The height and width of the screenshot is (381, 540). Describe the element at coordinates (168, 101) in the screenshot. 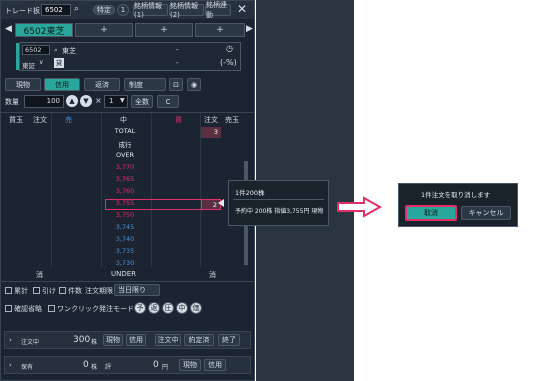

I see `clear-button: C` at that location.